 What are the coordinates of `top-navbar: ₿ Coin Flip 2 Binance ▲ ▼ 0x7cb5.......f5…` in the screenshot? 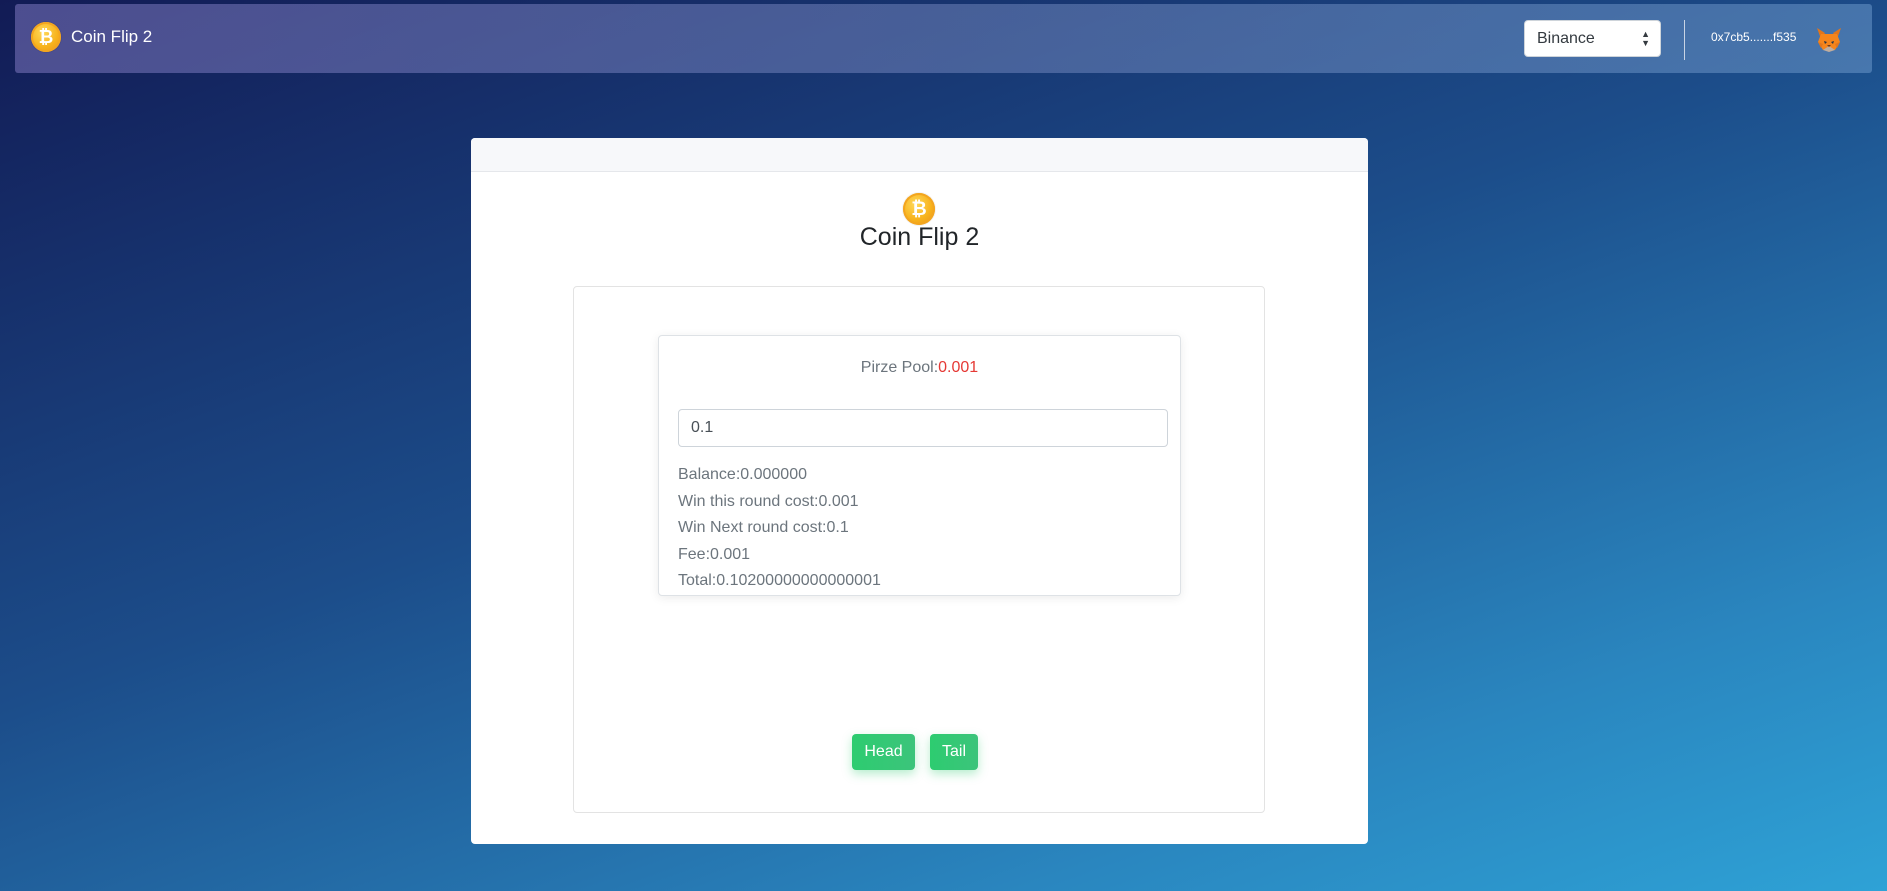 It's located at (943, 38).